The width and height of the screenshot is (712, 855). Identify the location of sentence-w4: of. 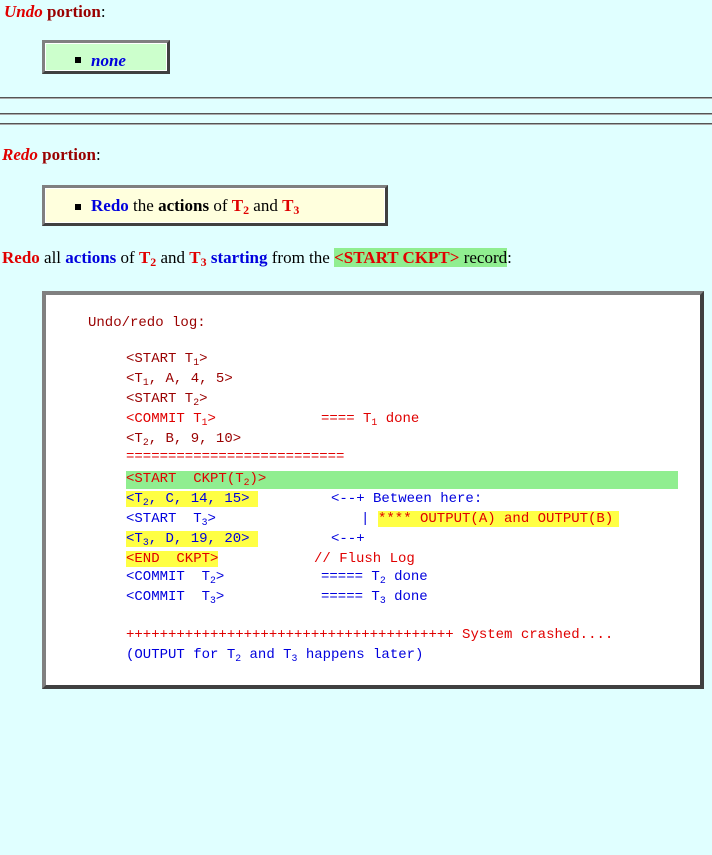
(127, 257).